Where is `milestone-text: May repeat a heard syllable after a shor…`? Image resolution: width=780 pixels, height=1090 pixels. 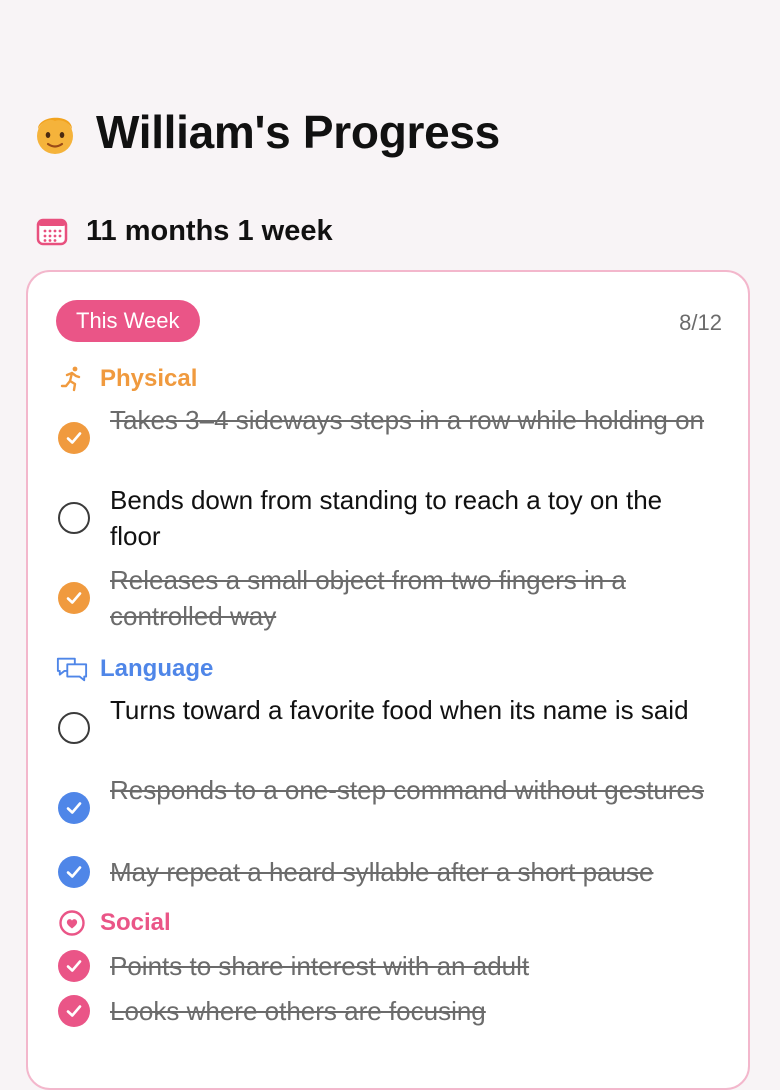
milestone-text: May repeat a heard syllable after a shor… is located at coordinates (382, 872).